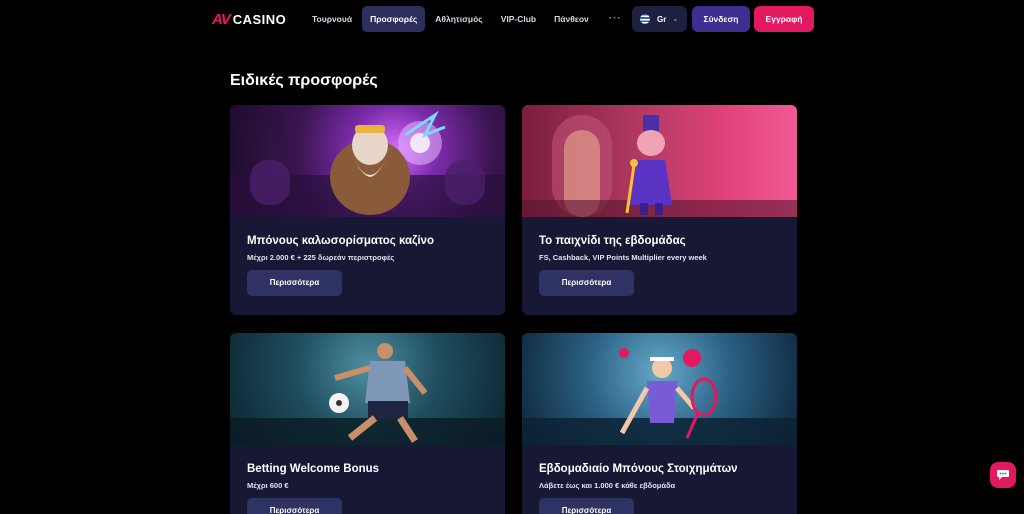 This screenshot has height=514, width=1024. What do you see at coordinates (659, 161) in the screenshot?
I see `pig-gentleman-illustration` at bounding box center [659, 161].